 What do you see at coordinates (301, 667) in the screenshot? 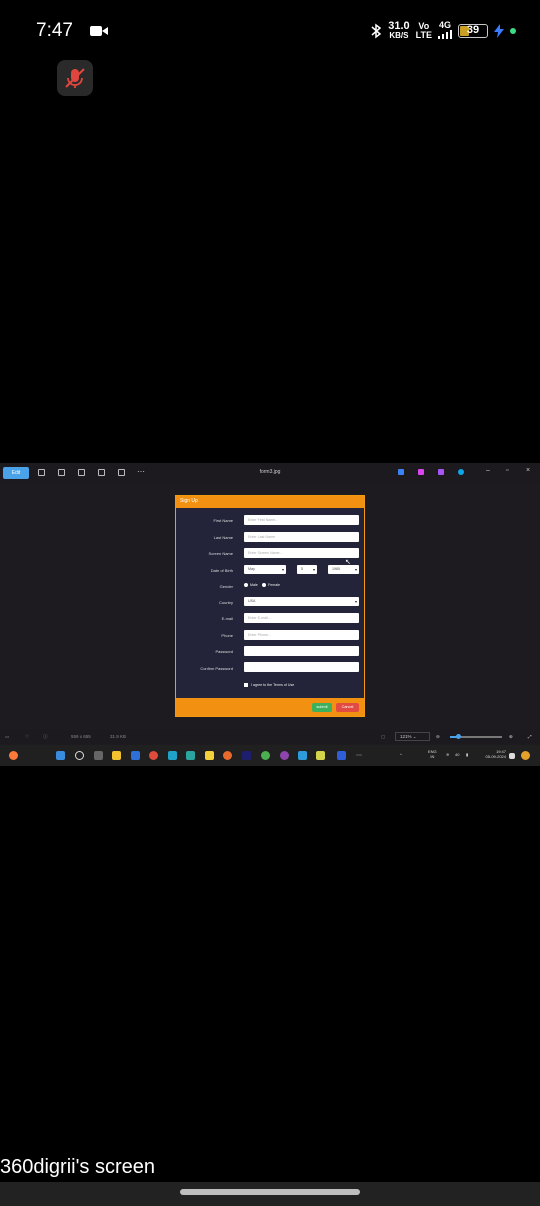
I see `confirm-password-input` at bounding box center [301, 667].